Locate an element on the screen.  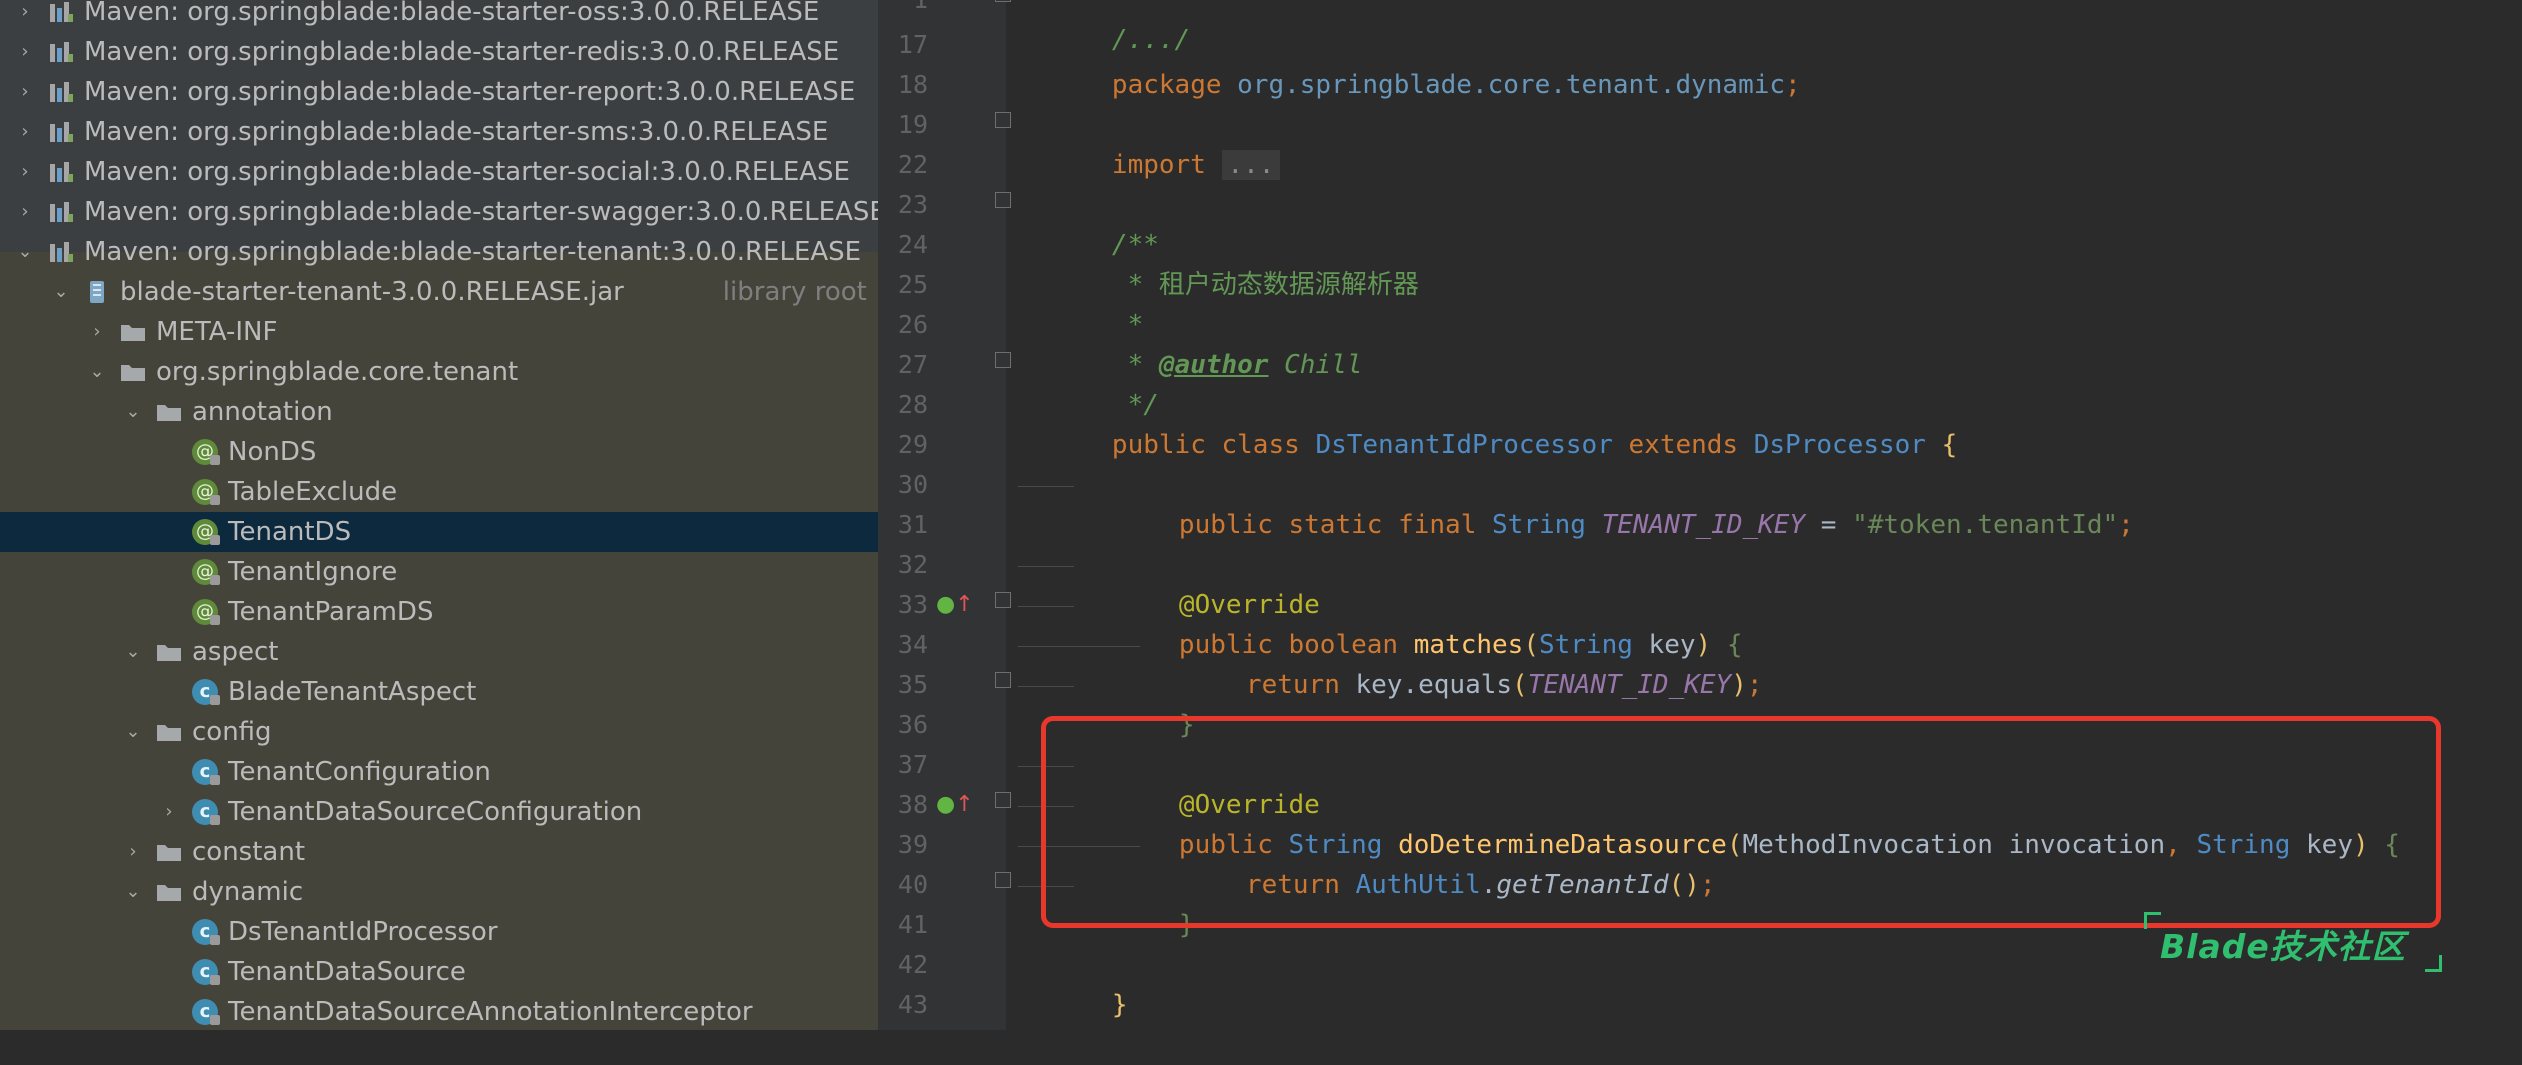
class-name: DsTenantIdProcessor is located at coordinates (1463, 445).